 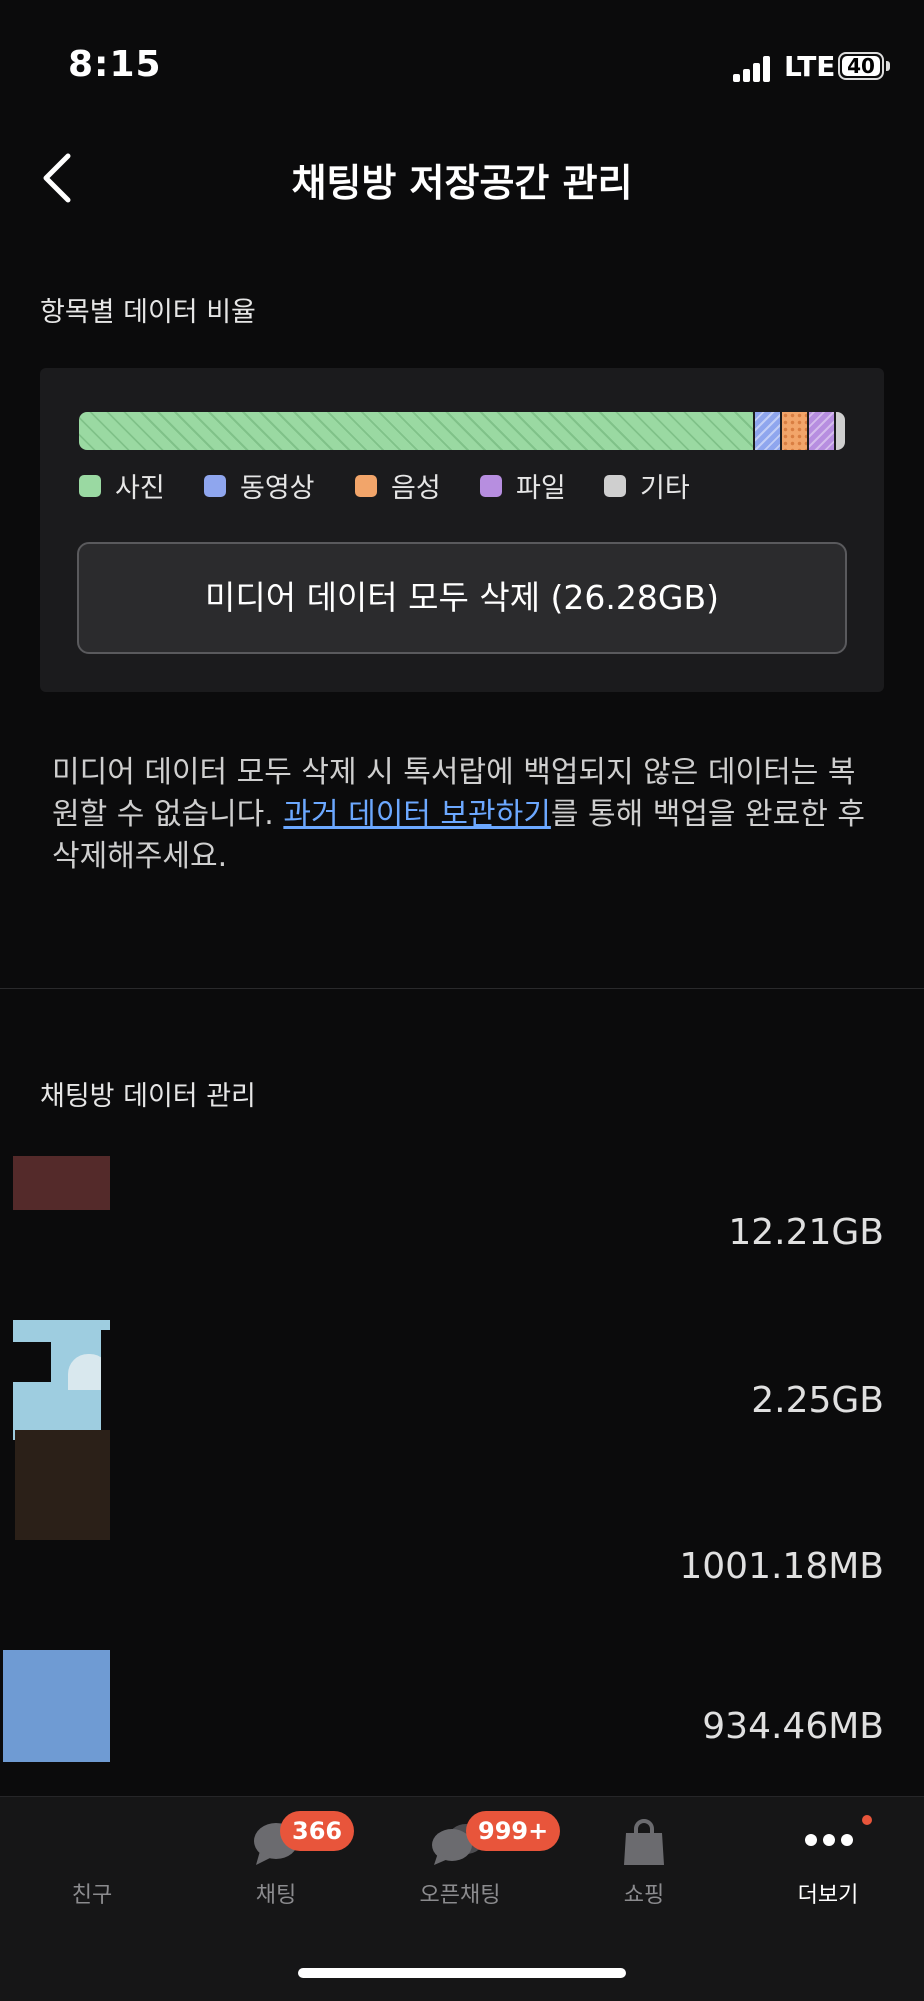 I want to click on etc-segment, so click(x=839, y=431).